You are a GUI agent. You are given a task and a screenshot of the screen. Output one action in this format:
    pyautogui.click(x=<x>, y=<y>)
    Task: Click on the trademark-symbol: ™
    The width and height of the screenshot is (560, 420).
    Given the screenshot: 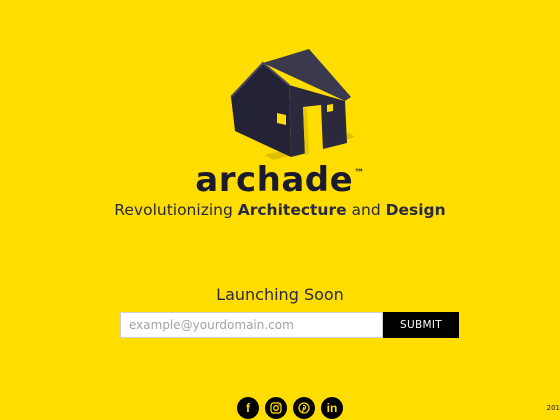 What is the action you would take?
    pyautogui.click(x=359, y=173)
    